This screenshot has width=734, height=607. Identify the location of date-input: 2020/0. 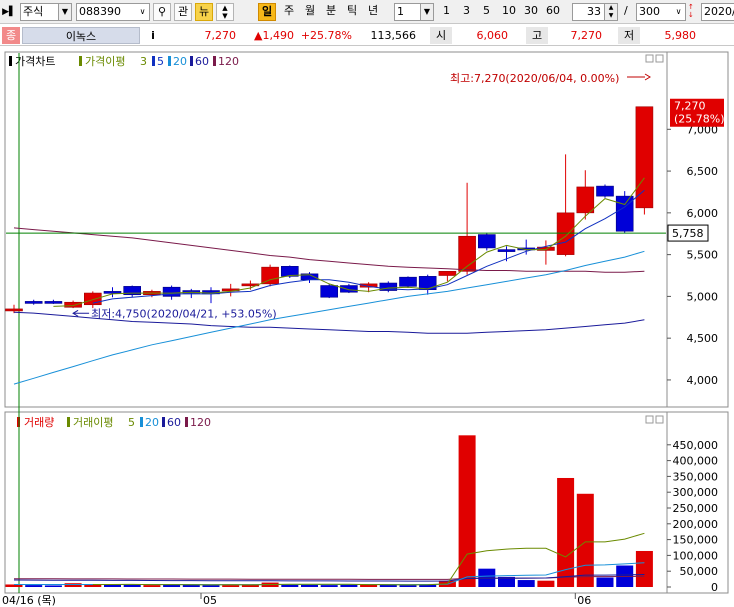
(717, 12).